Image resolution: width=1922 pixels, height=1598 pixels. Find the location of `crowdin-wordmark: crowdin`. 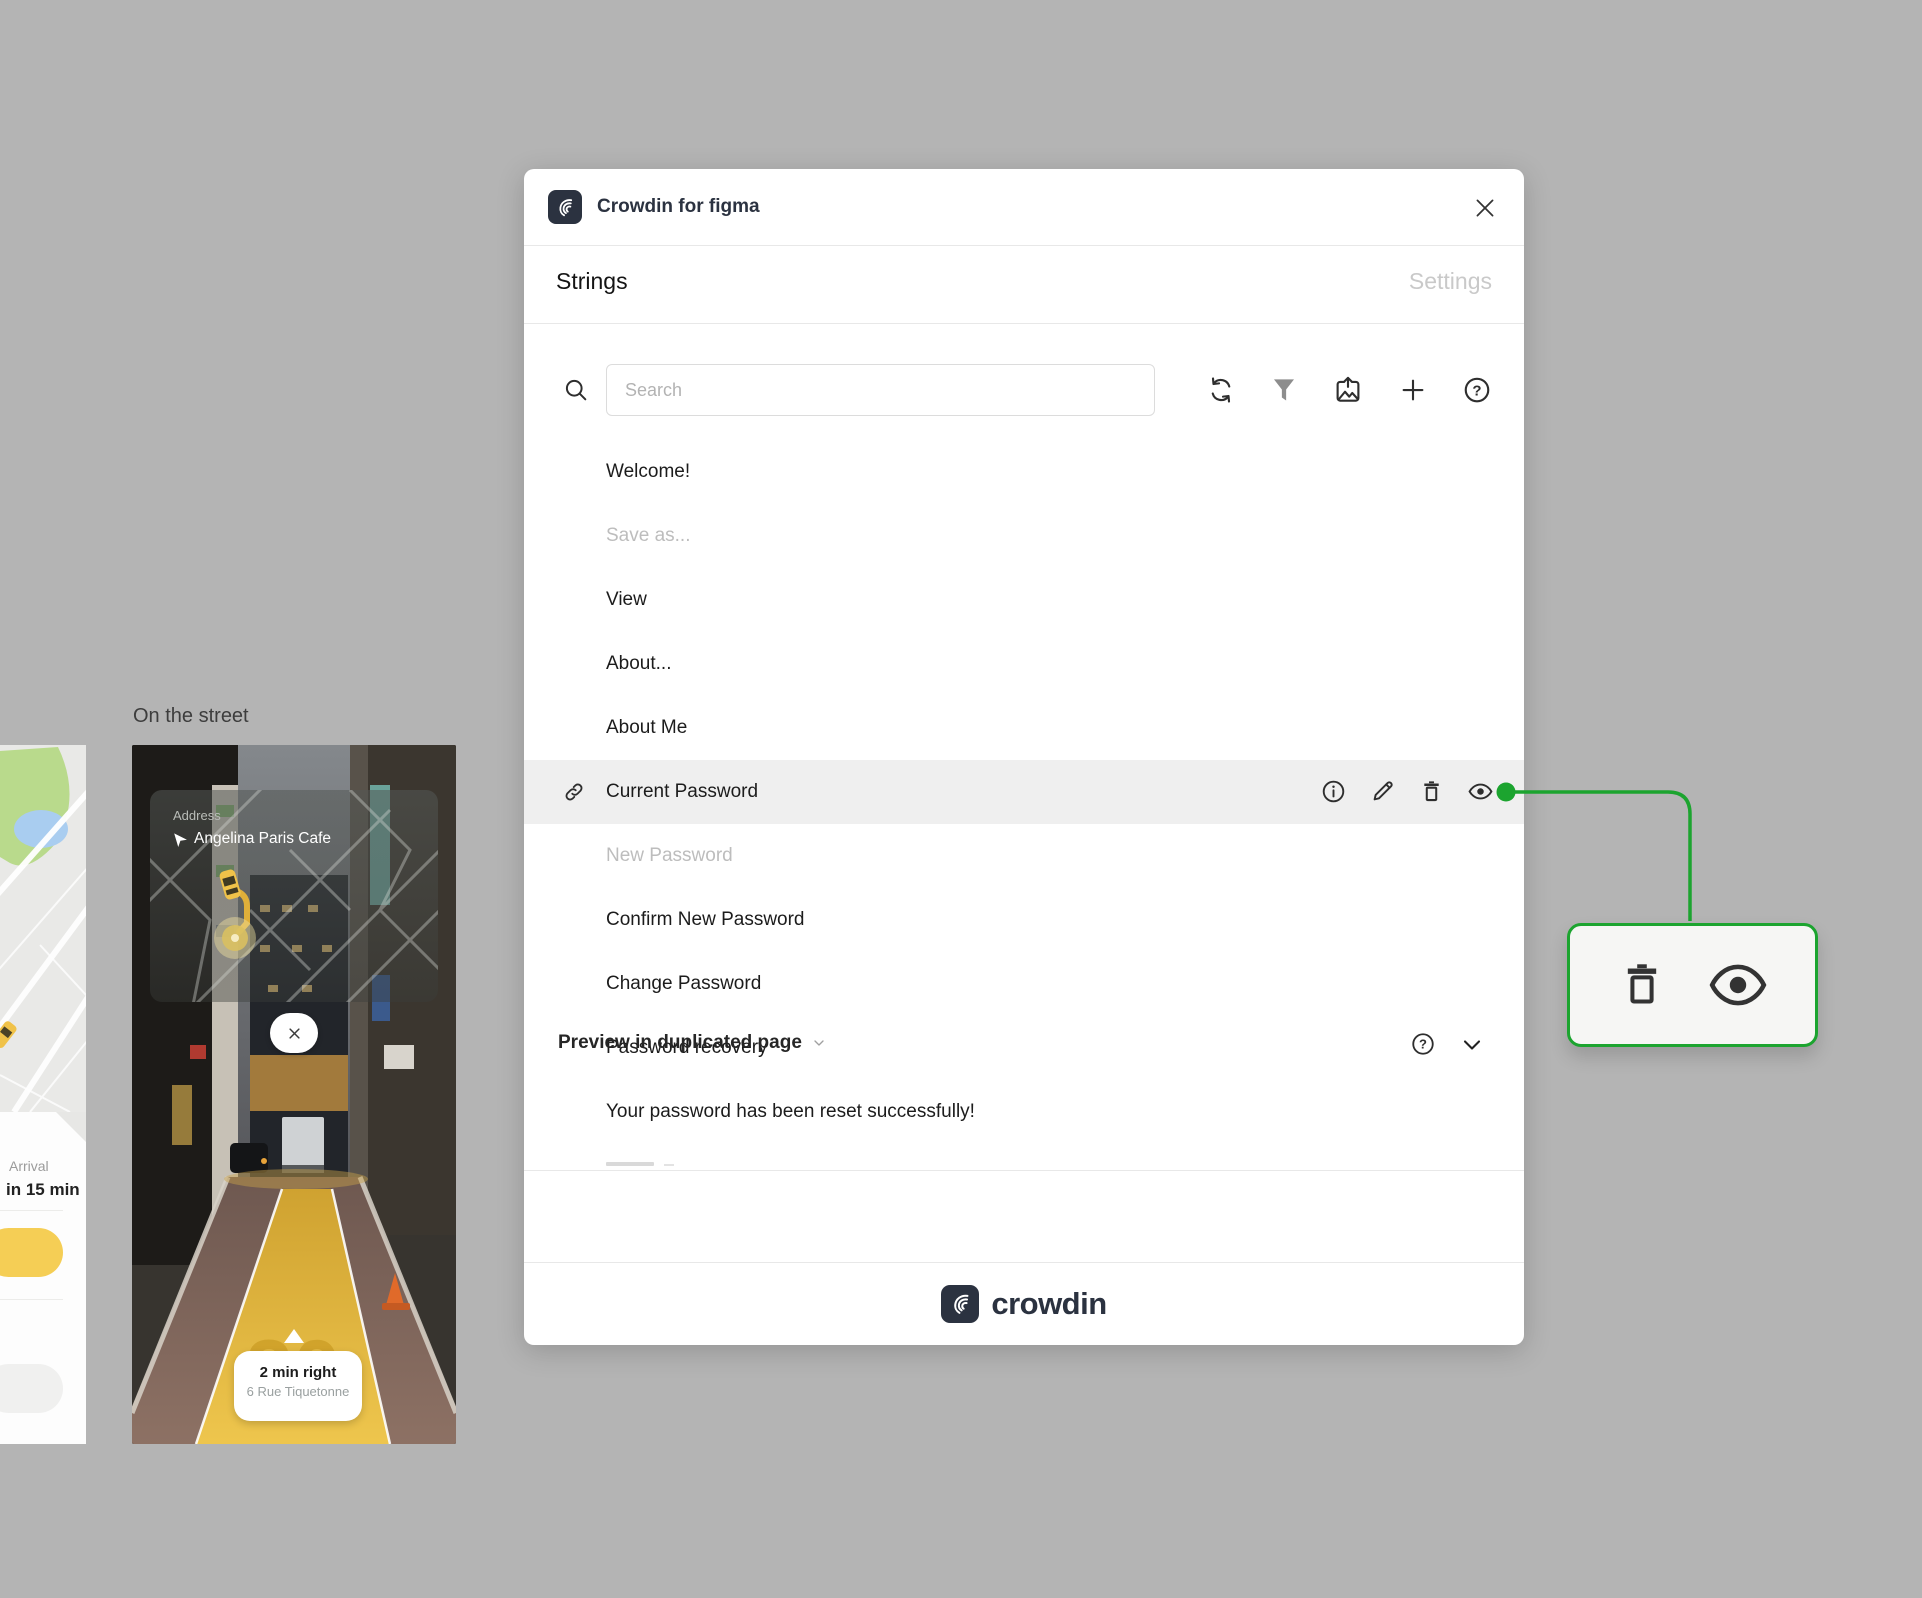

crowdin-wordmark: crowdin is located at coordinates (1049, 1303).